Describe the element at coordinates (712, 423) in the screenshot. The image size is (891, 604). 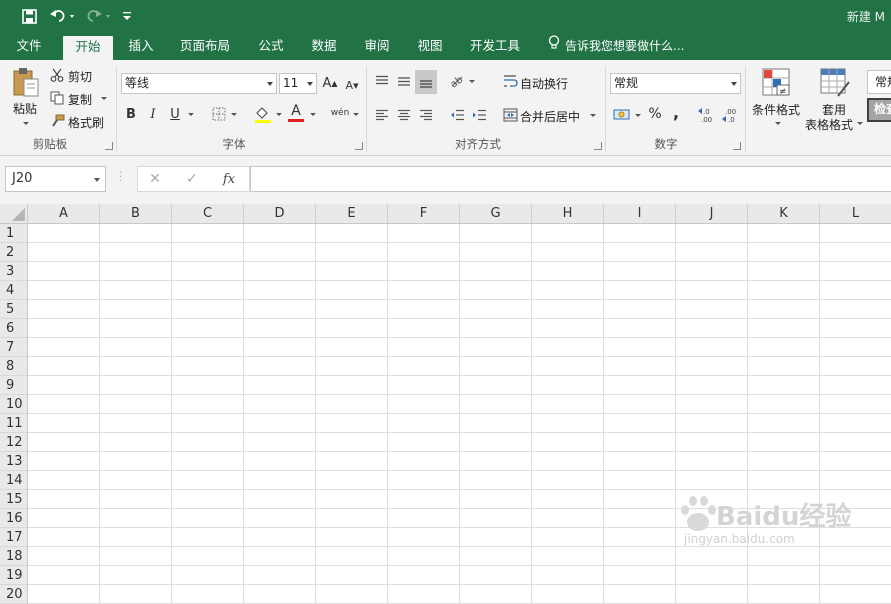
I see `cell-j11` at that location.